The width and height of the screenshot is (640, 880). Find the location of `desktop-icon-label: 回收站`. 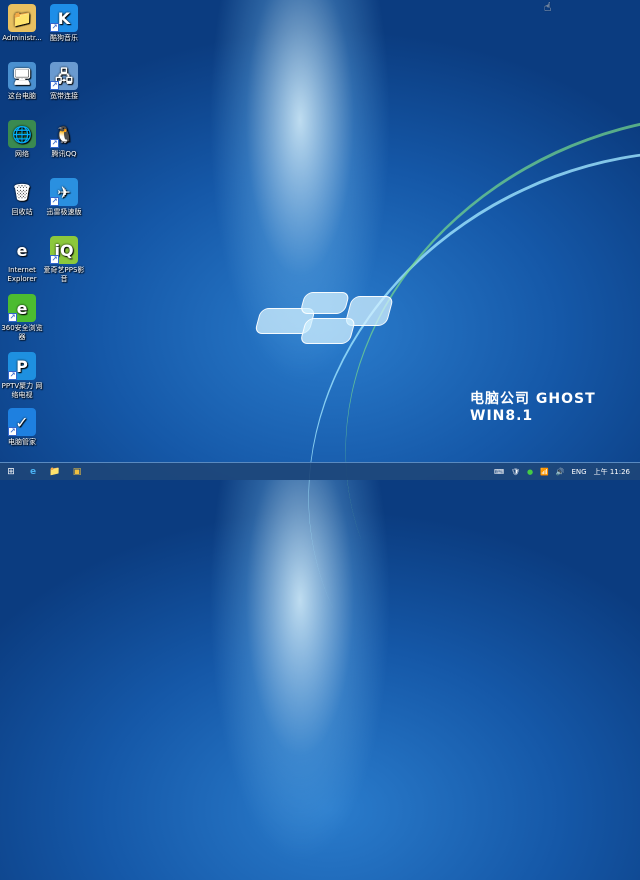

desktop-icon-label: 回收站 is located at coordinates (22, 212).